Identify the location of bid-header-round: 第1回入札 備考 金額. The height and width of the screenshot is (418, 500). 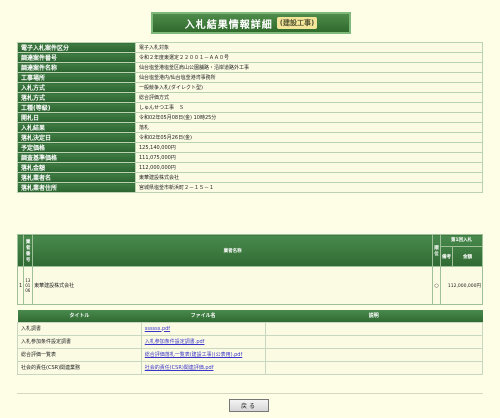
(461, 250).